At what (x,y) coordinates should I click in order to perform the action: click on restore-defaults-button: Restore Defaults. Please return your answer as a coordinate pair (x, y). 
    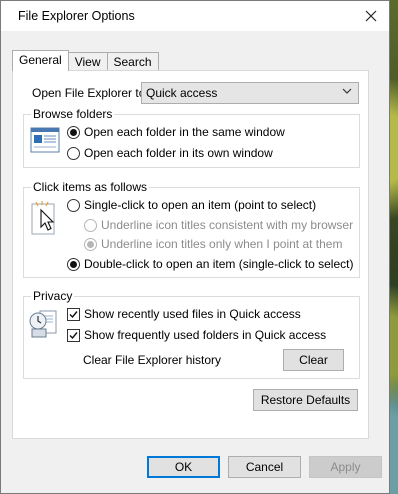
    Looking at the image, I should click on (305, 400).